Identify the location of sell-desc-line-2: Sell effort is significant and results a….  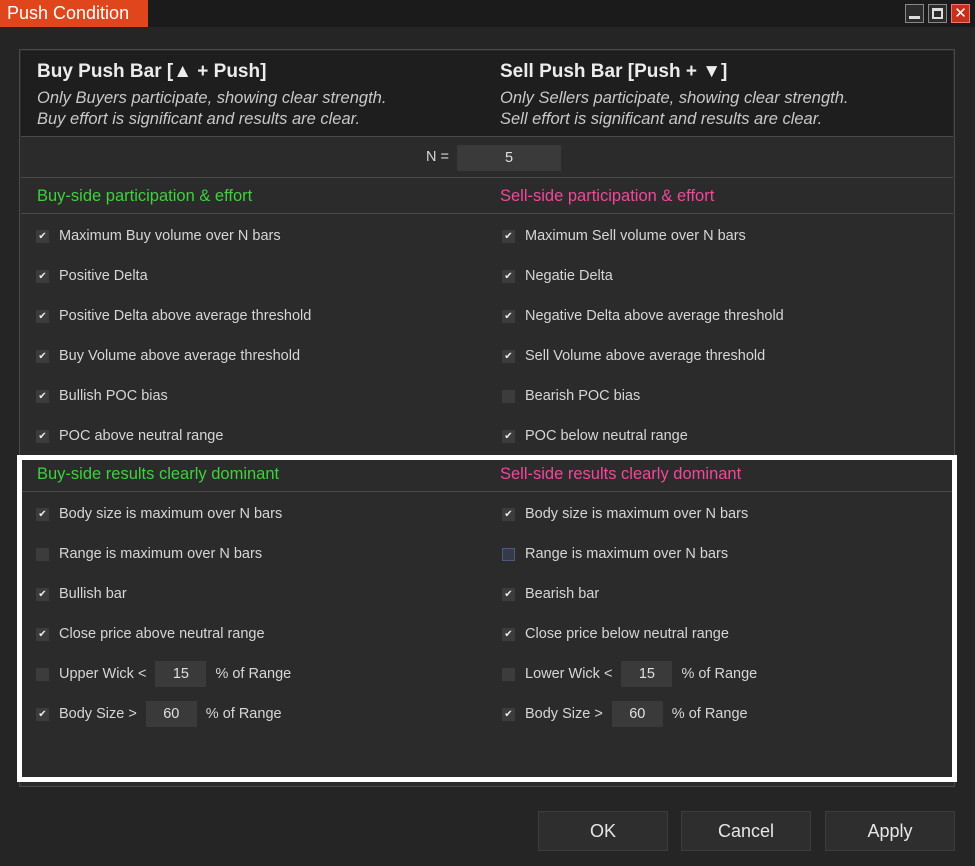
(661, 119).